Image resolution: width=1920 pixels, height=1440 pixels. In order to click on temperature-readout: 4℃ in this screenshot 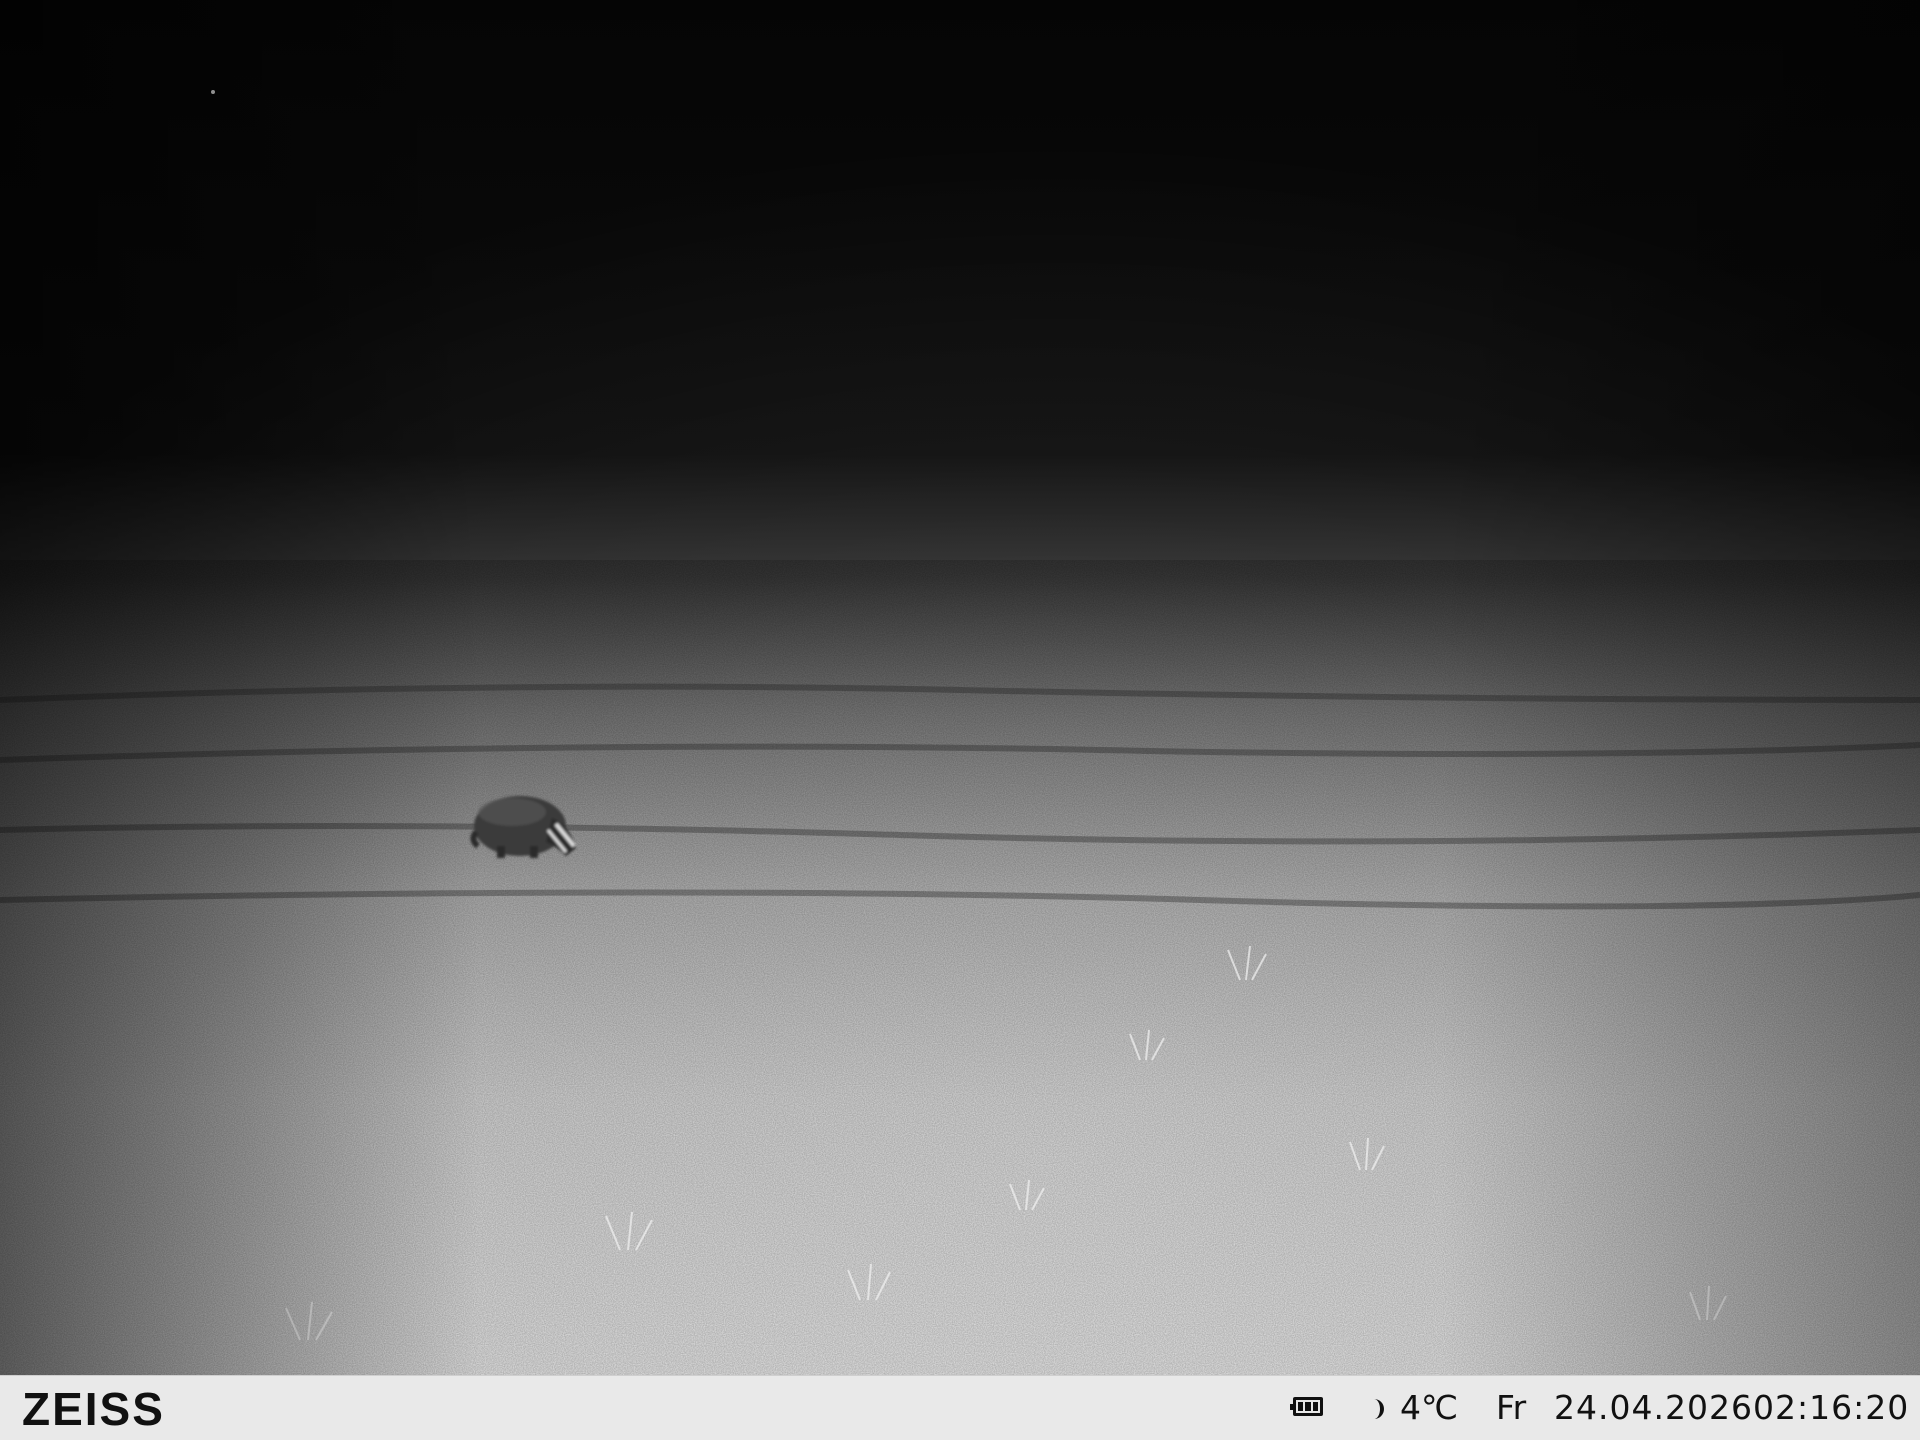, I will do `click(1429, 1407)`.